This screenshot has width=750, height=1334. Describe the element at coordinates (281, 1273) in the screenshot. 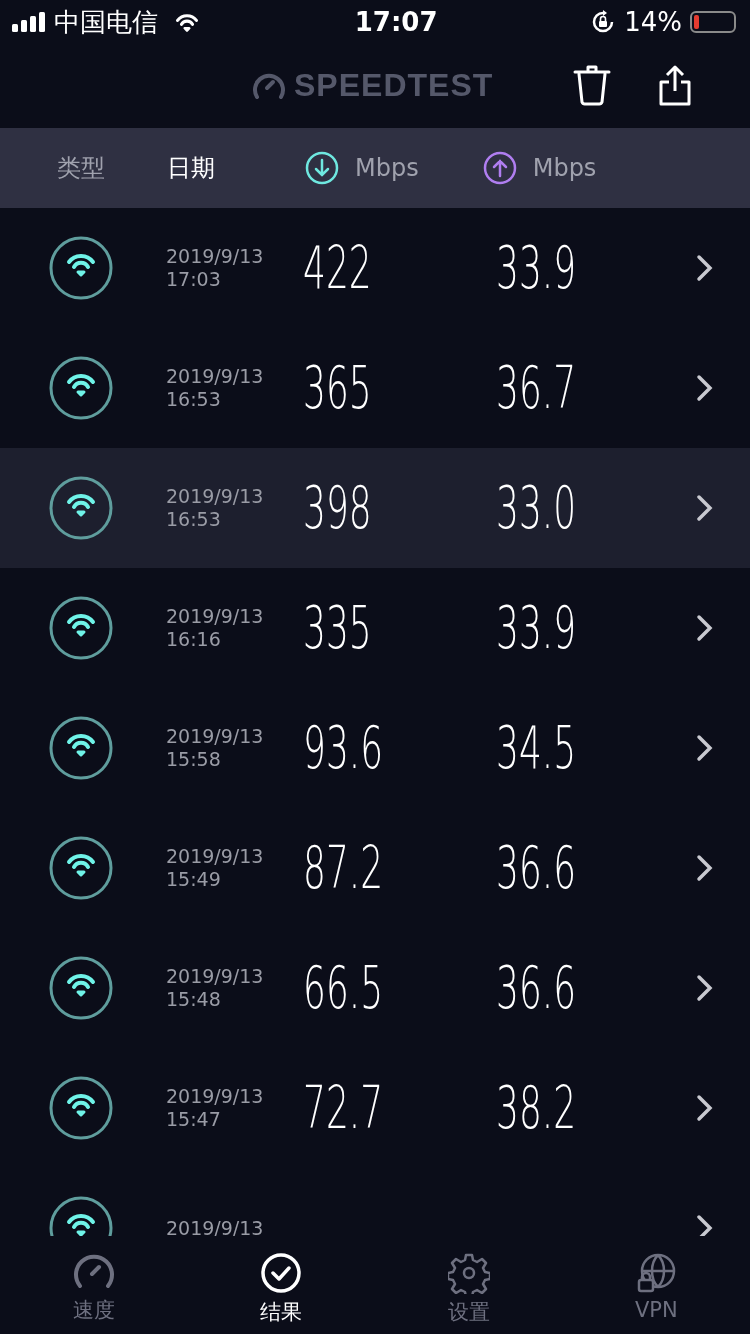

I see `checkmark-icon` at that location.